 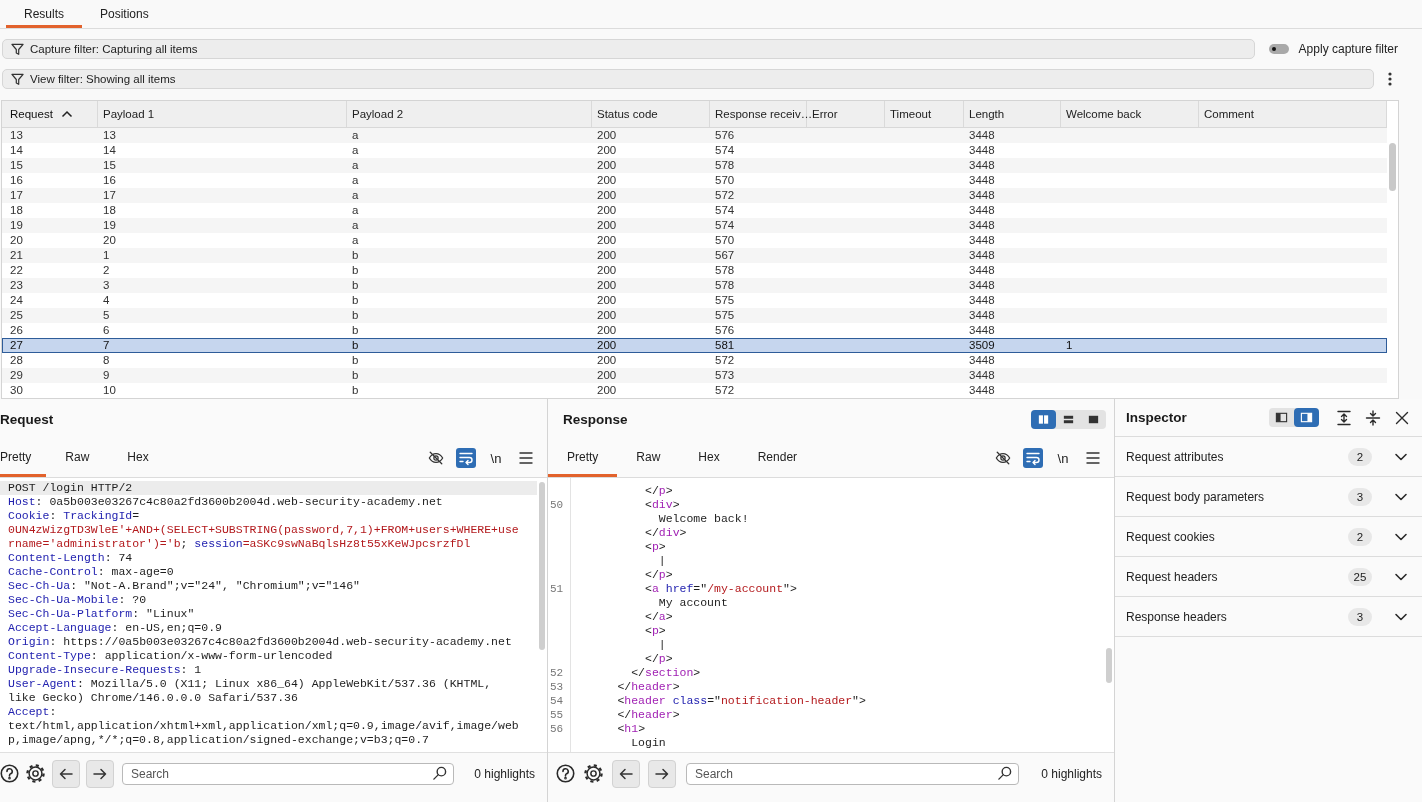 I want to click on table-cell-text: 16, so click(x=109, y=180).